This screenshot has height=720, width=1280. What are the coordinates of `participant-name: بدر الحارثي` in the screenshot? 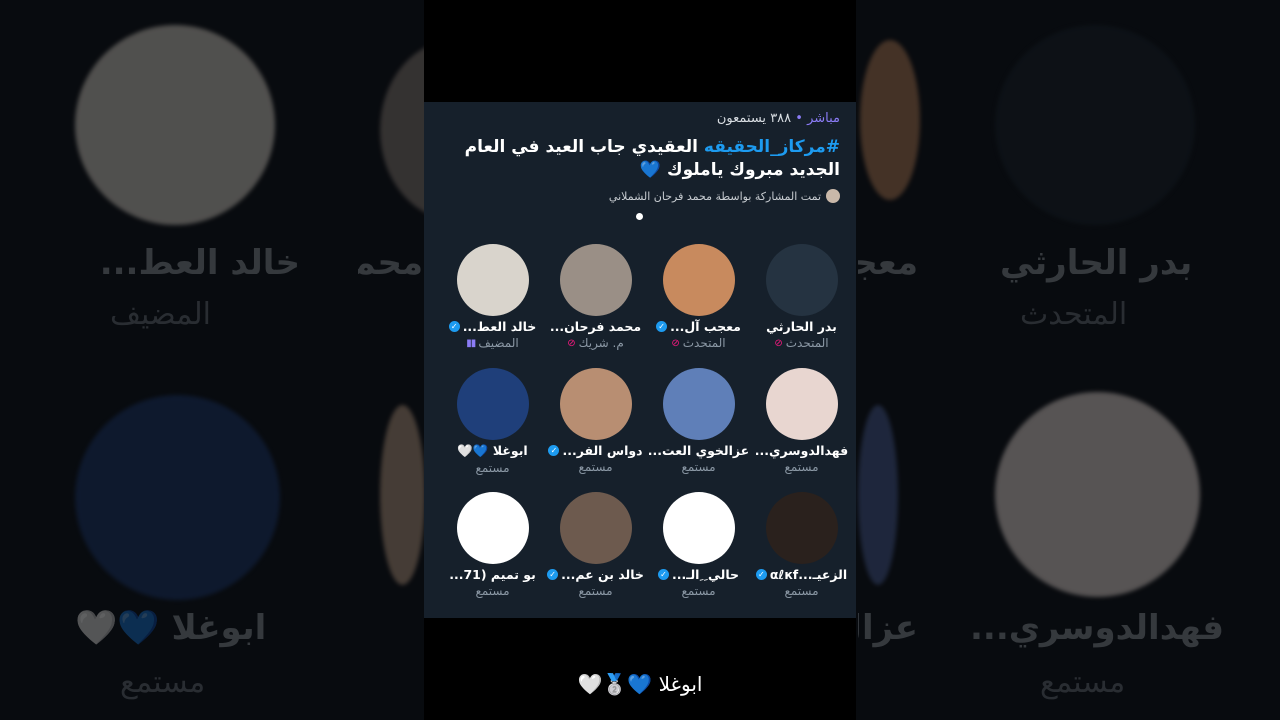 It's located at (801, 326).